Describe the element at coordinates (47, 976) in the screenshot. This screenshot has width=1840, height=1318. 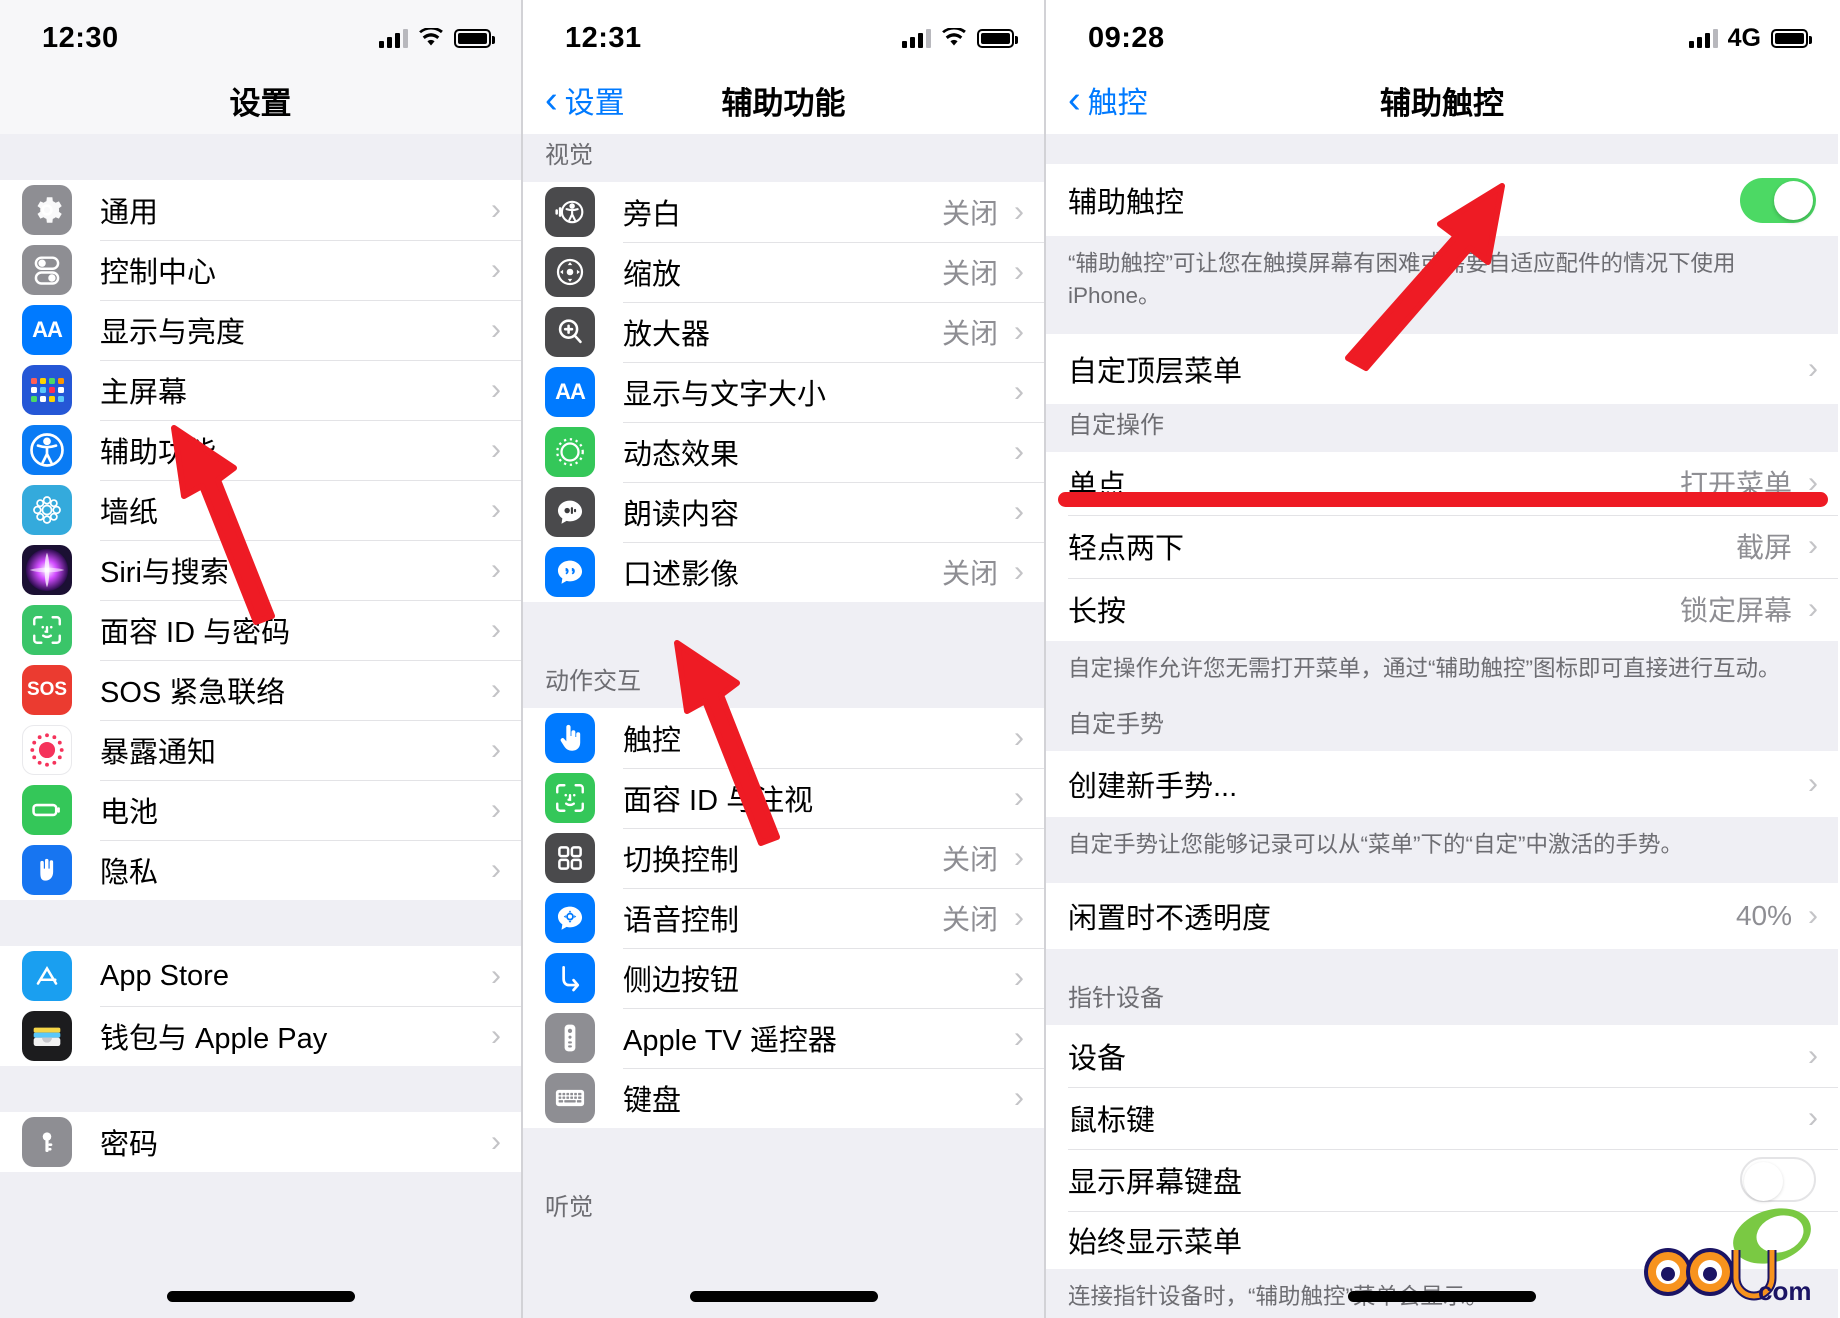
I see `app-store-icon` at that location.